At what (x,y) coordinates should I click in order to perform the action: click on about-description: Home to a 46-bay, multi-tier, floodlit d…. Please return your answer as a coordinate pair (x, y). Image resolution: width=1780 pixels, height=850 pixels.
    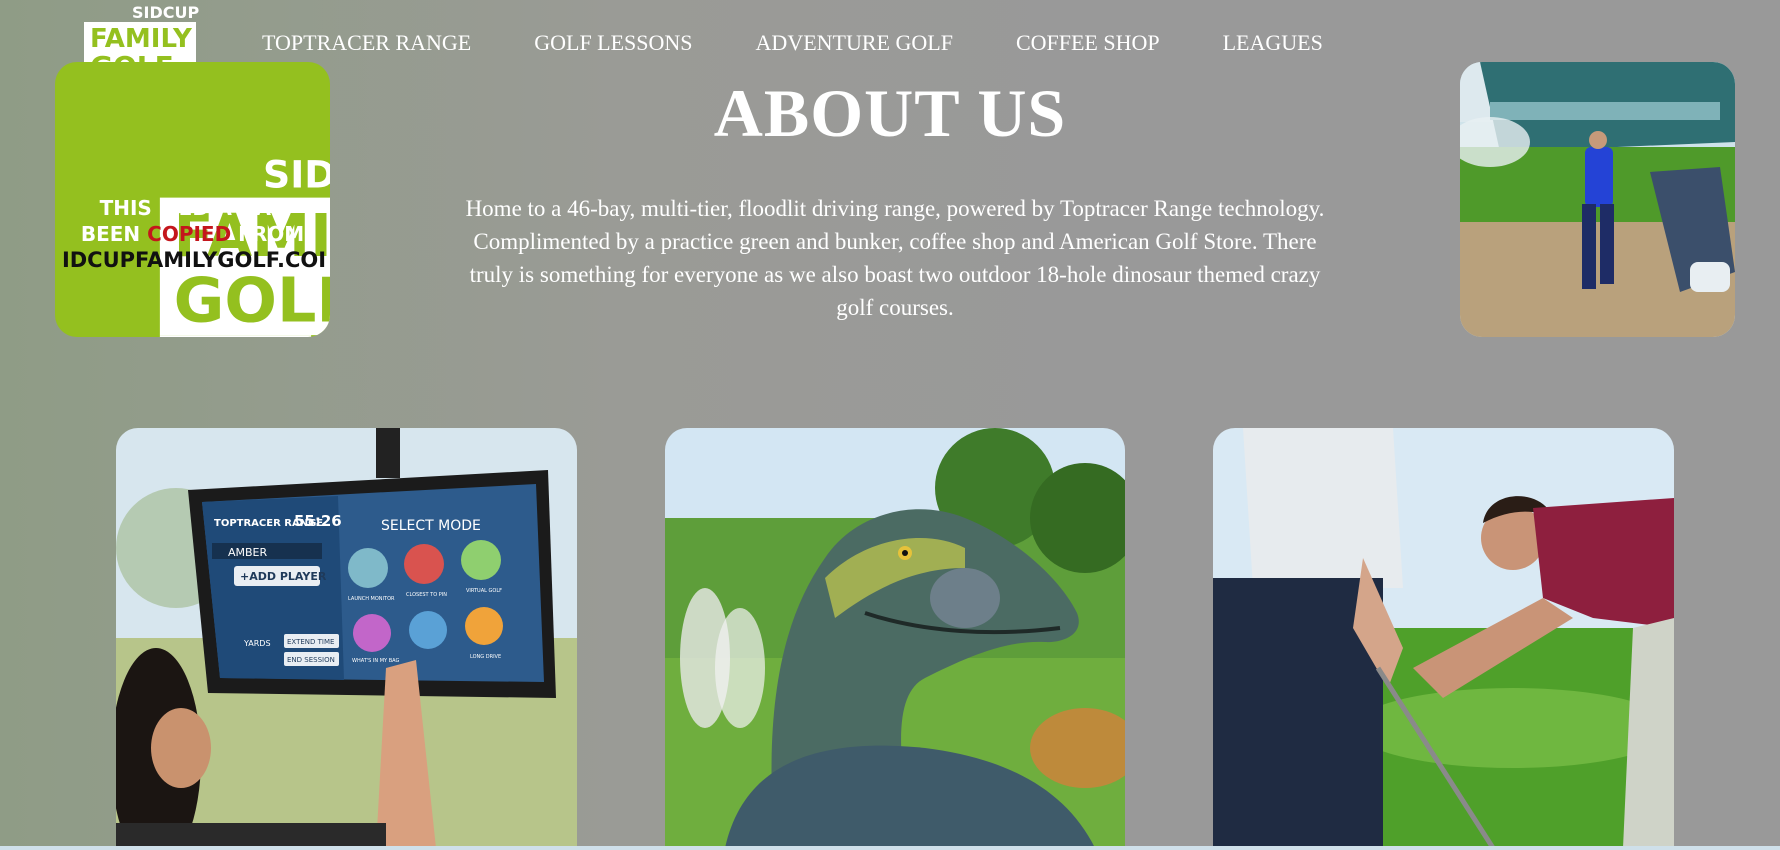
    Looking at the image, I should click on (895, 258).